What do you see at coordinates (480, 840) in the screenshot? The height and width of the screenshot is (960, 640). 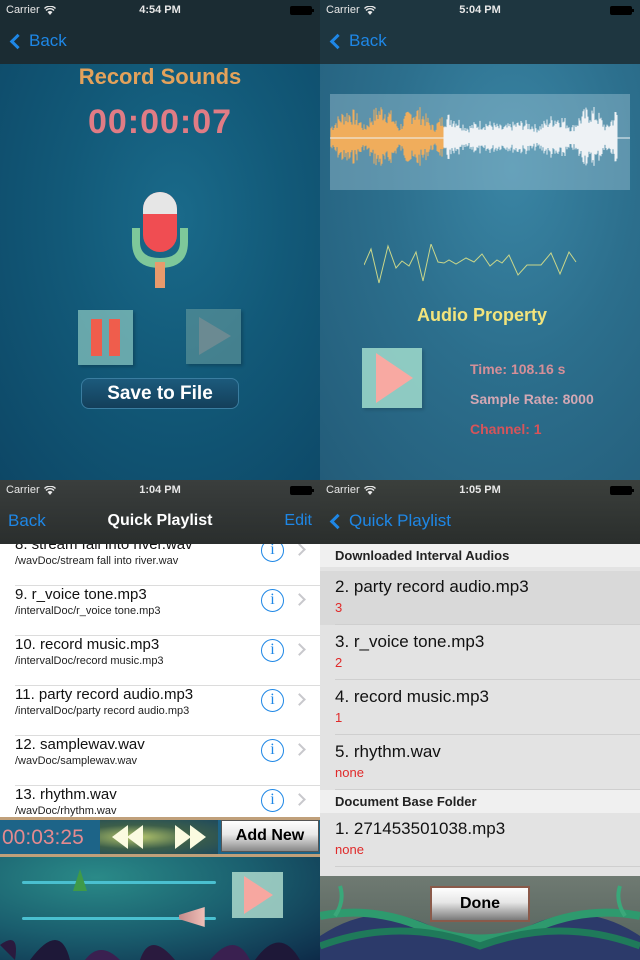 I see `audio-row: 1. 271453501038.mp3 none` at bounding box center [480, 840].